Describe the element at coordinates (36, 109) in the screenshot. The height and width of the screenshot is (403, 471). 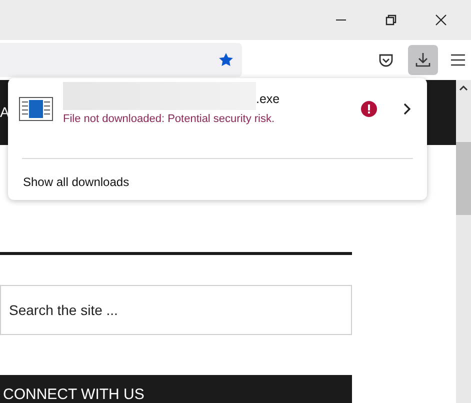
I see `file-icon` at that location.